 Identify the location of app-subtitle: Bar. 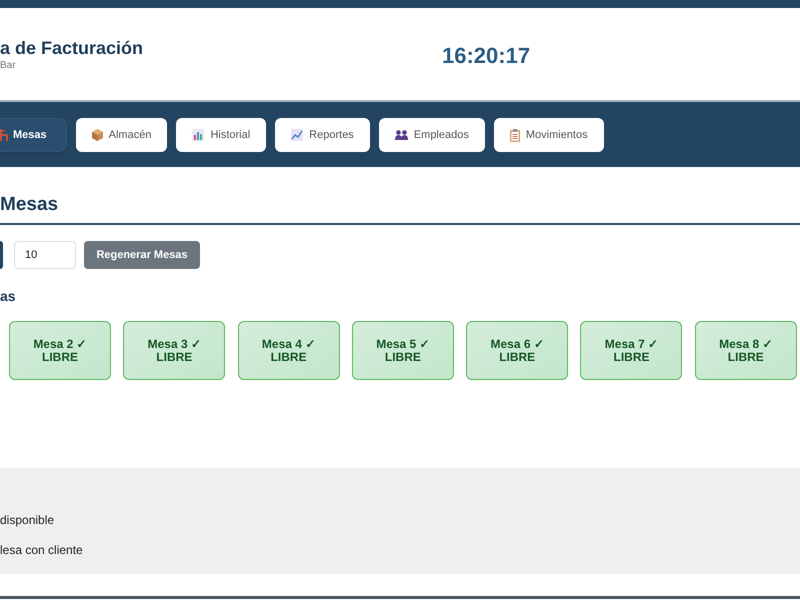
(8, 66).